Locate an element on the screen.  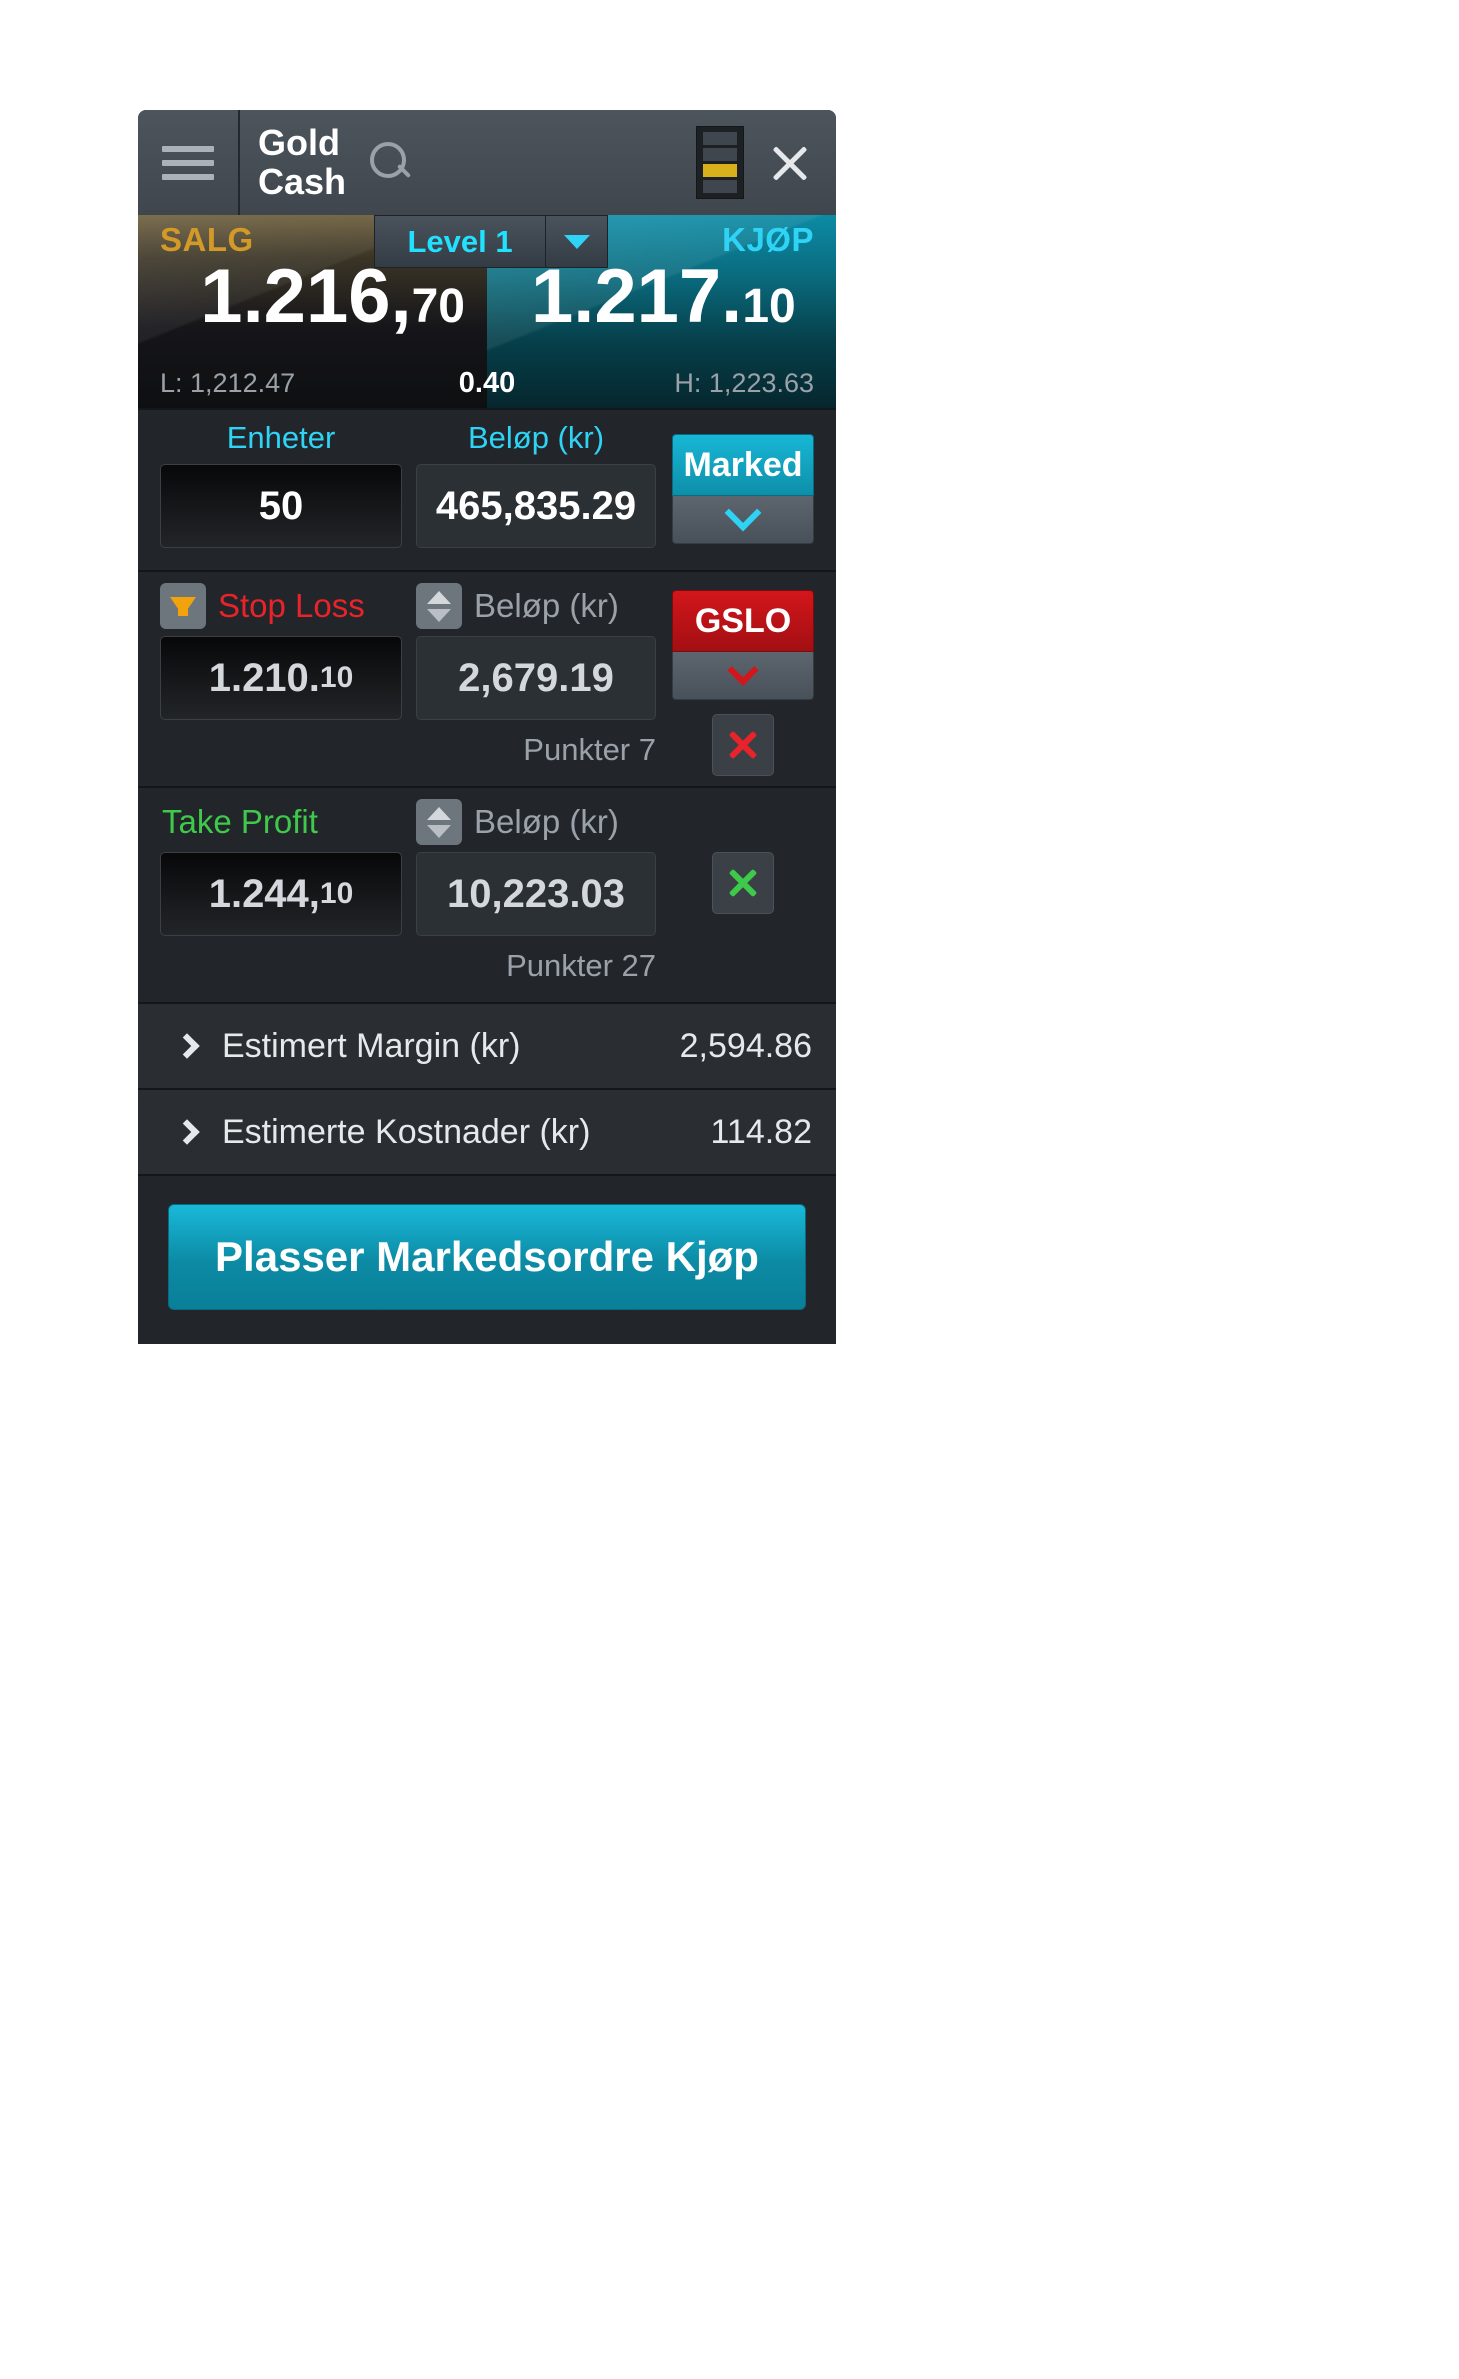
gslo-button: GSLO is located at coordinates (743, 621).